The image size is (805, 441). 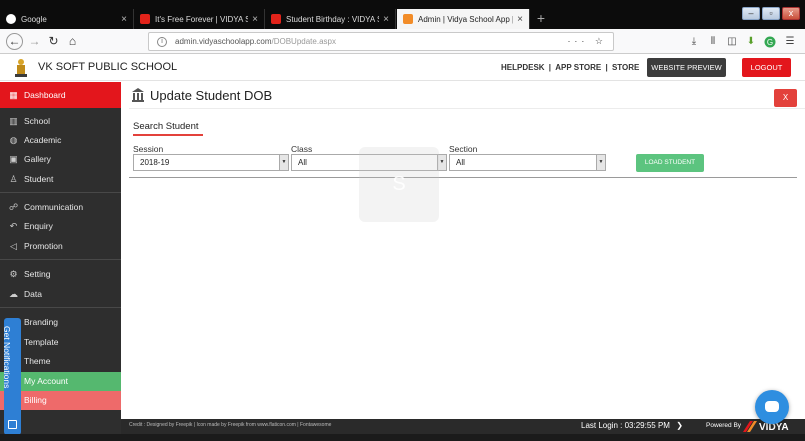 I want to click on sidebar-item-gallery: ▣ Gallery, so click(x=60, y=159).